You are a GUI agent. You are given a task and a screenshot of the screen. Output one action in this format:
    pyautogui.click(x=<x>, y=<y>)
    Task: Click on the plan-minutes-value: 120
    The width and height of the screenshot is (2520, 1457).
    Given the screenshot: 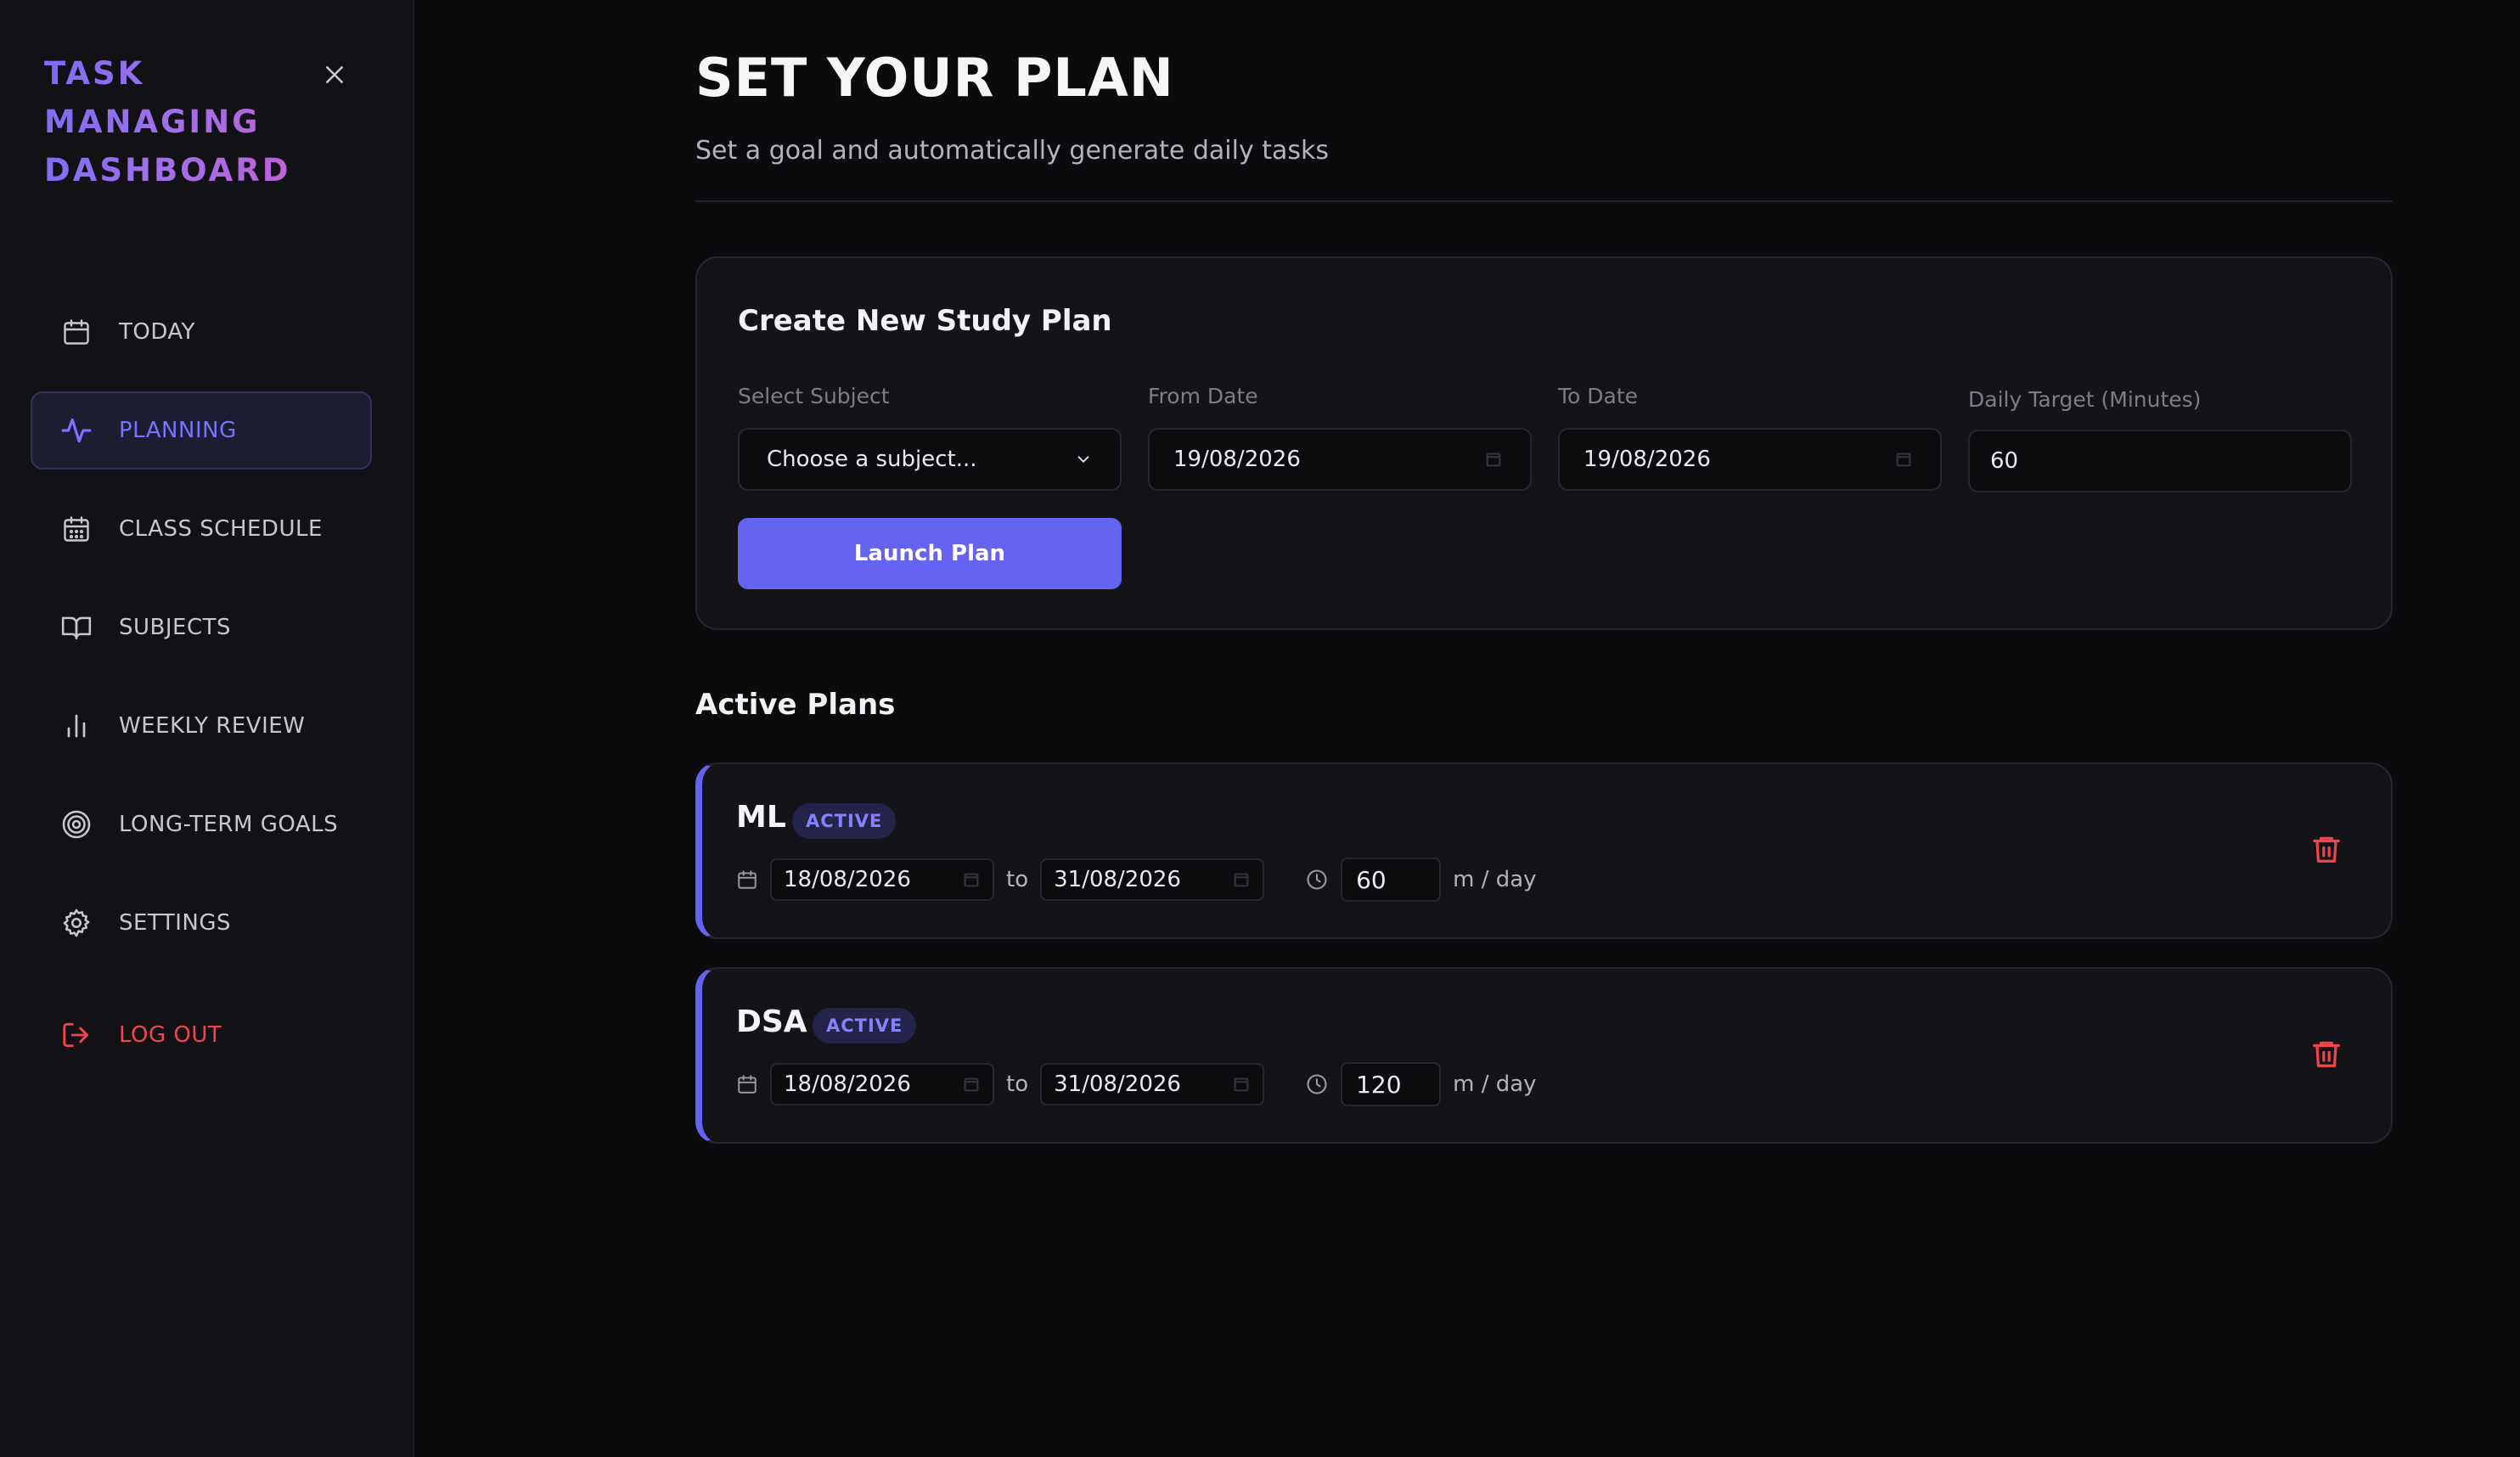 What is the action you would take?
    pyautogui.click(x=1379, y=1085)
    